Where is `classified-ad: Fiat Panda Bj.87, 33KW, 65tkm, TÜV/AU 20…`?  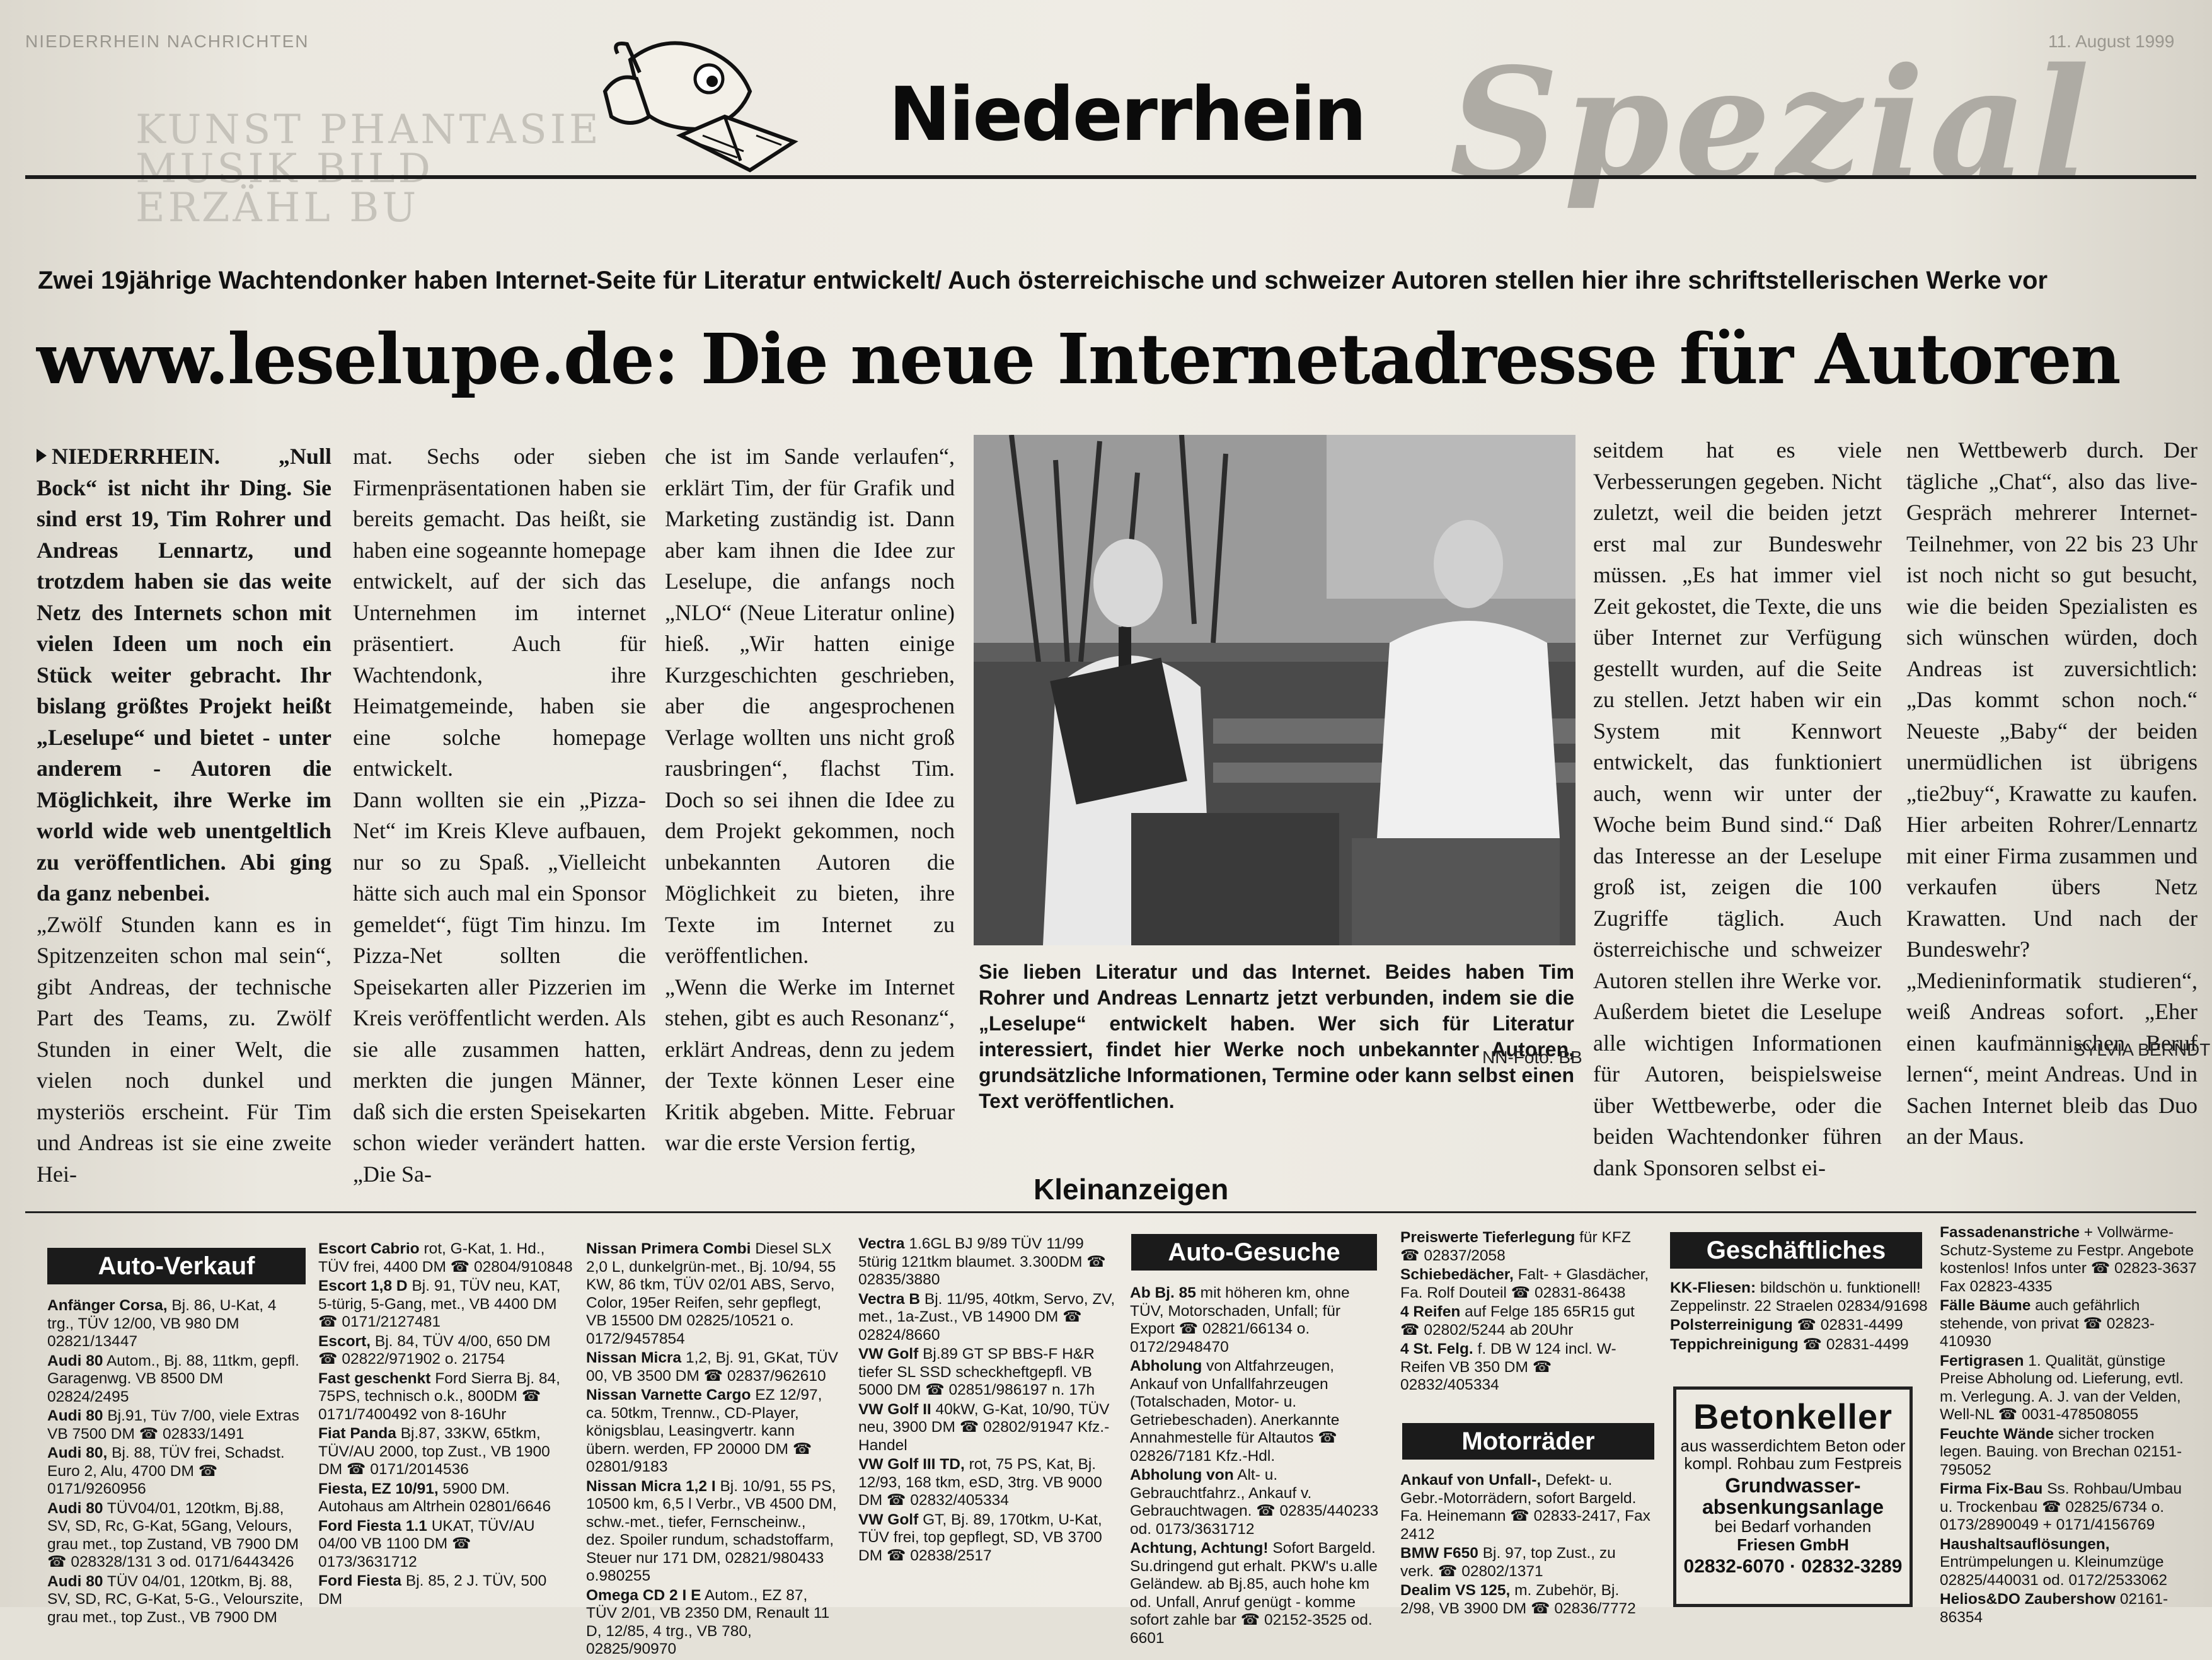
classified-ad: Fiat Panda Bj.87, 33KW, 65tkm, TÜV/AU 20… is located at coordinates (445, 1452).